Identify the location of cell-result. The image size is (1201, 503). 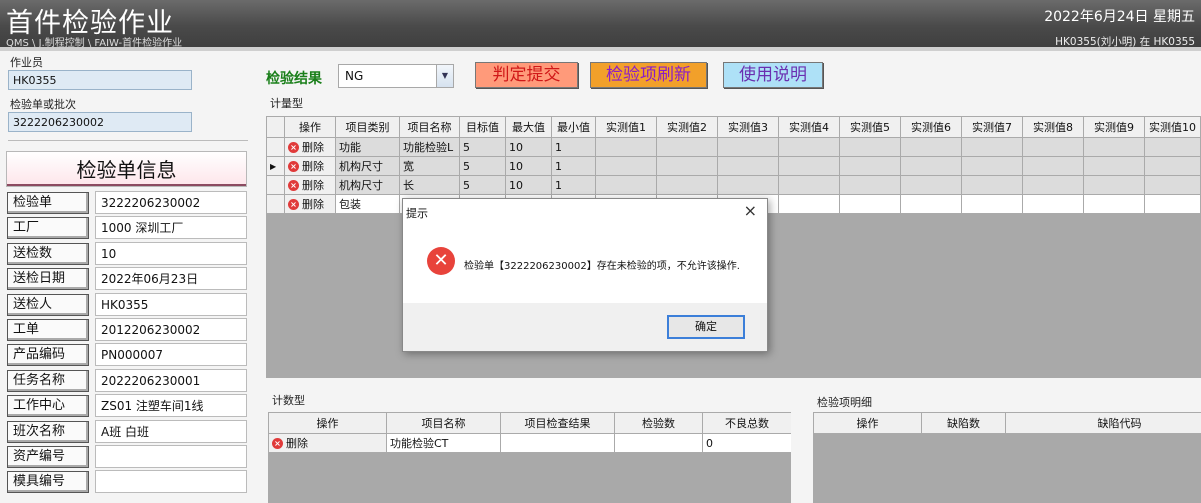
(557, 443).